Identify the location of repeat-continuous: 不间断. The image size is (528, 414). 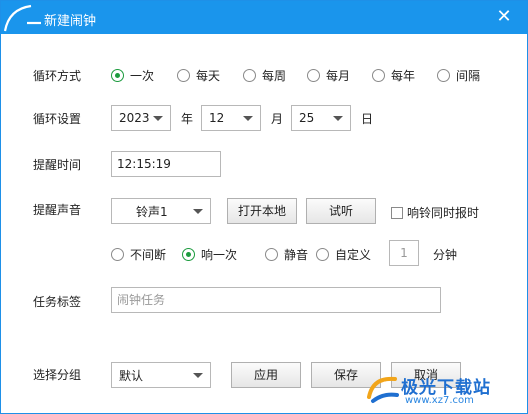
(138, 254).